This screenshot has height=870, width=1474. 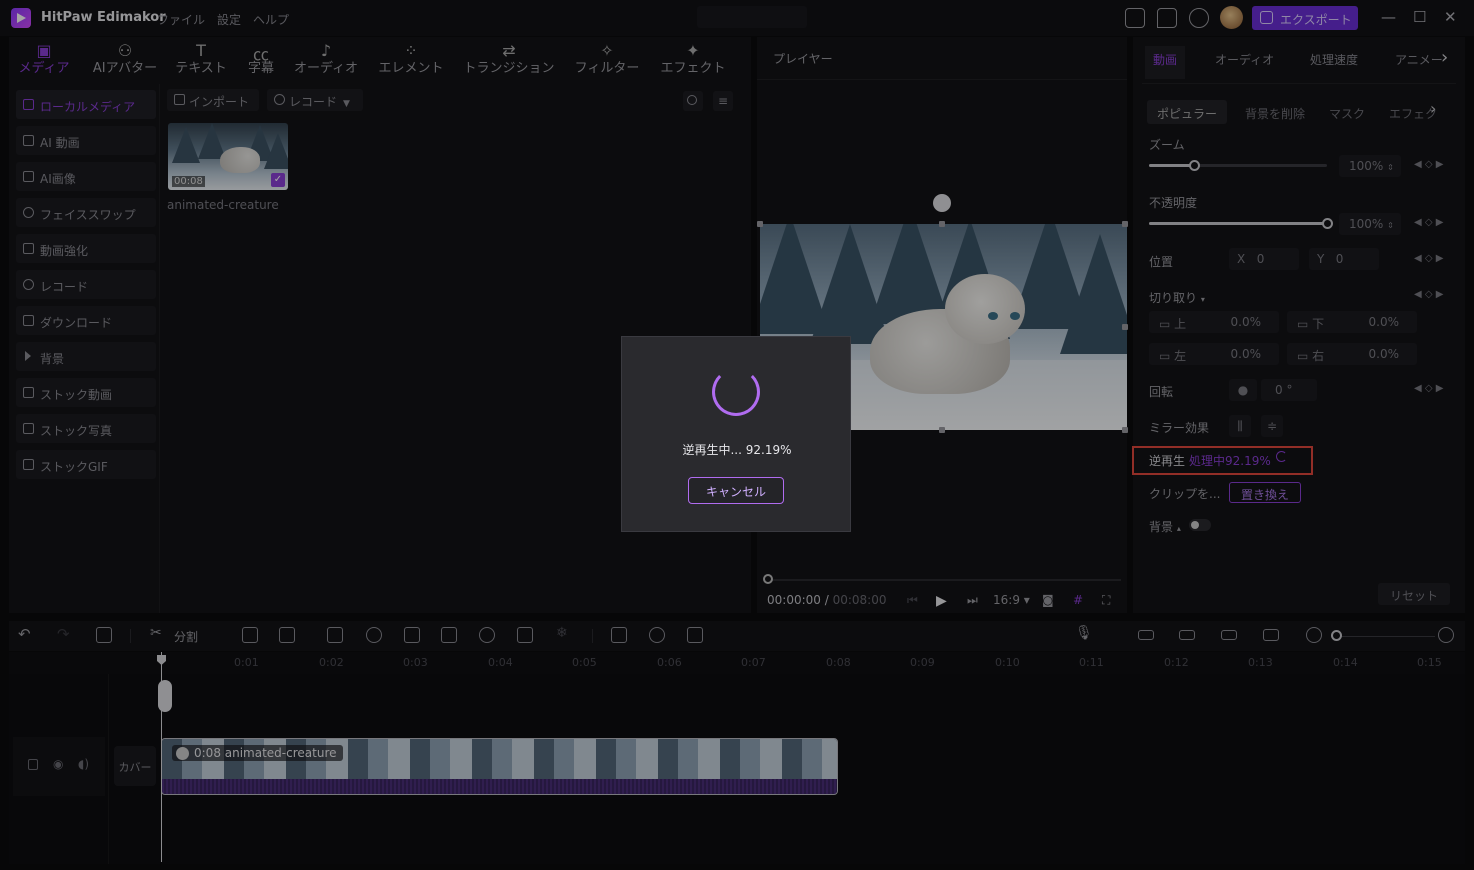 What do you see at coordinates (736, 434) in the screenshot?
I see `reverse-progress-dialog: 逆再生中... 92.19% キャンセル` at bounding box center [736, 434].